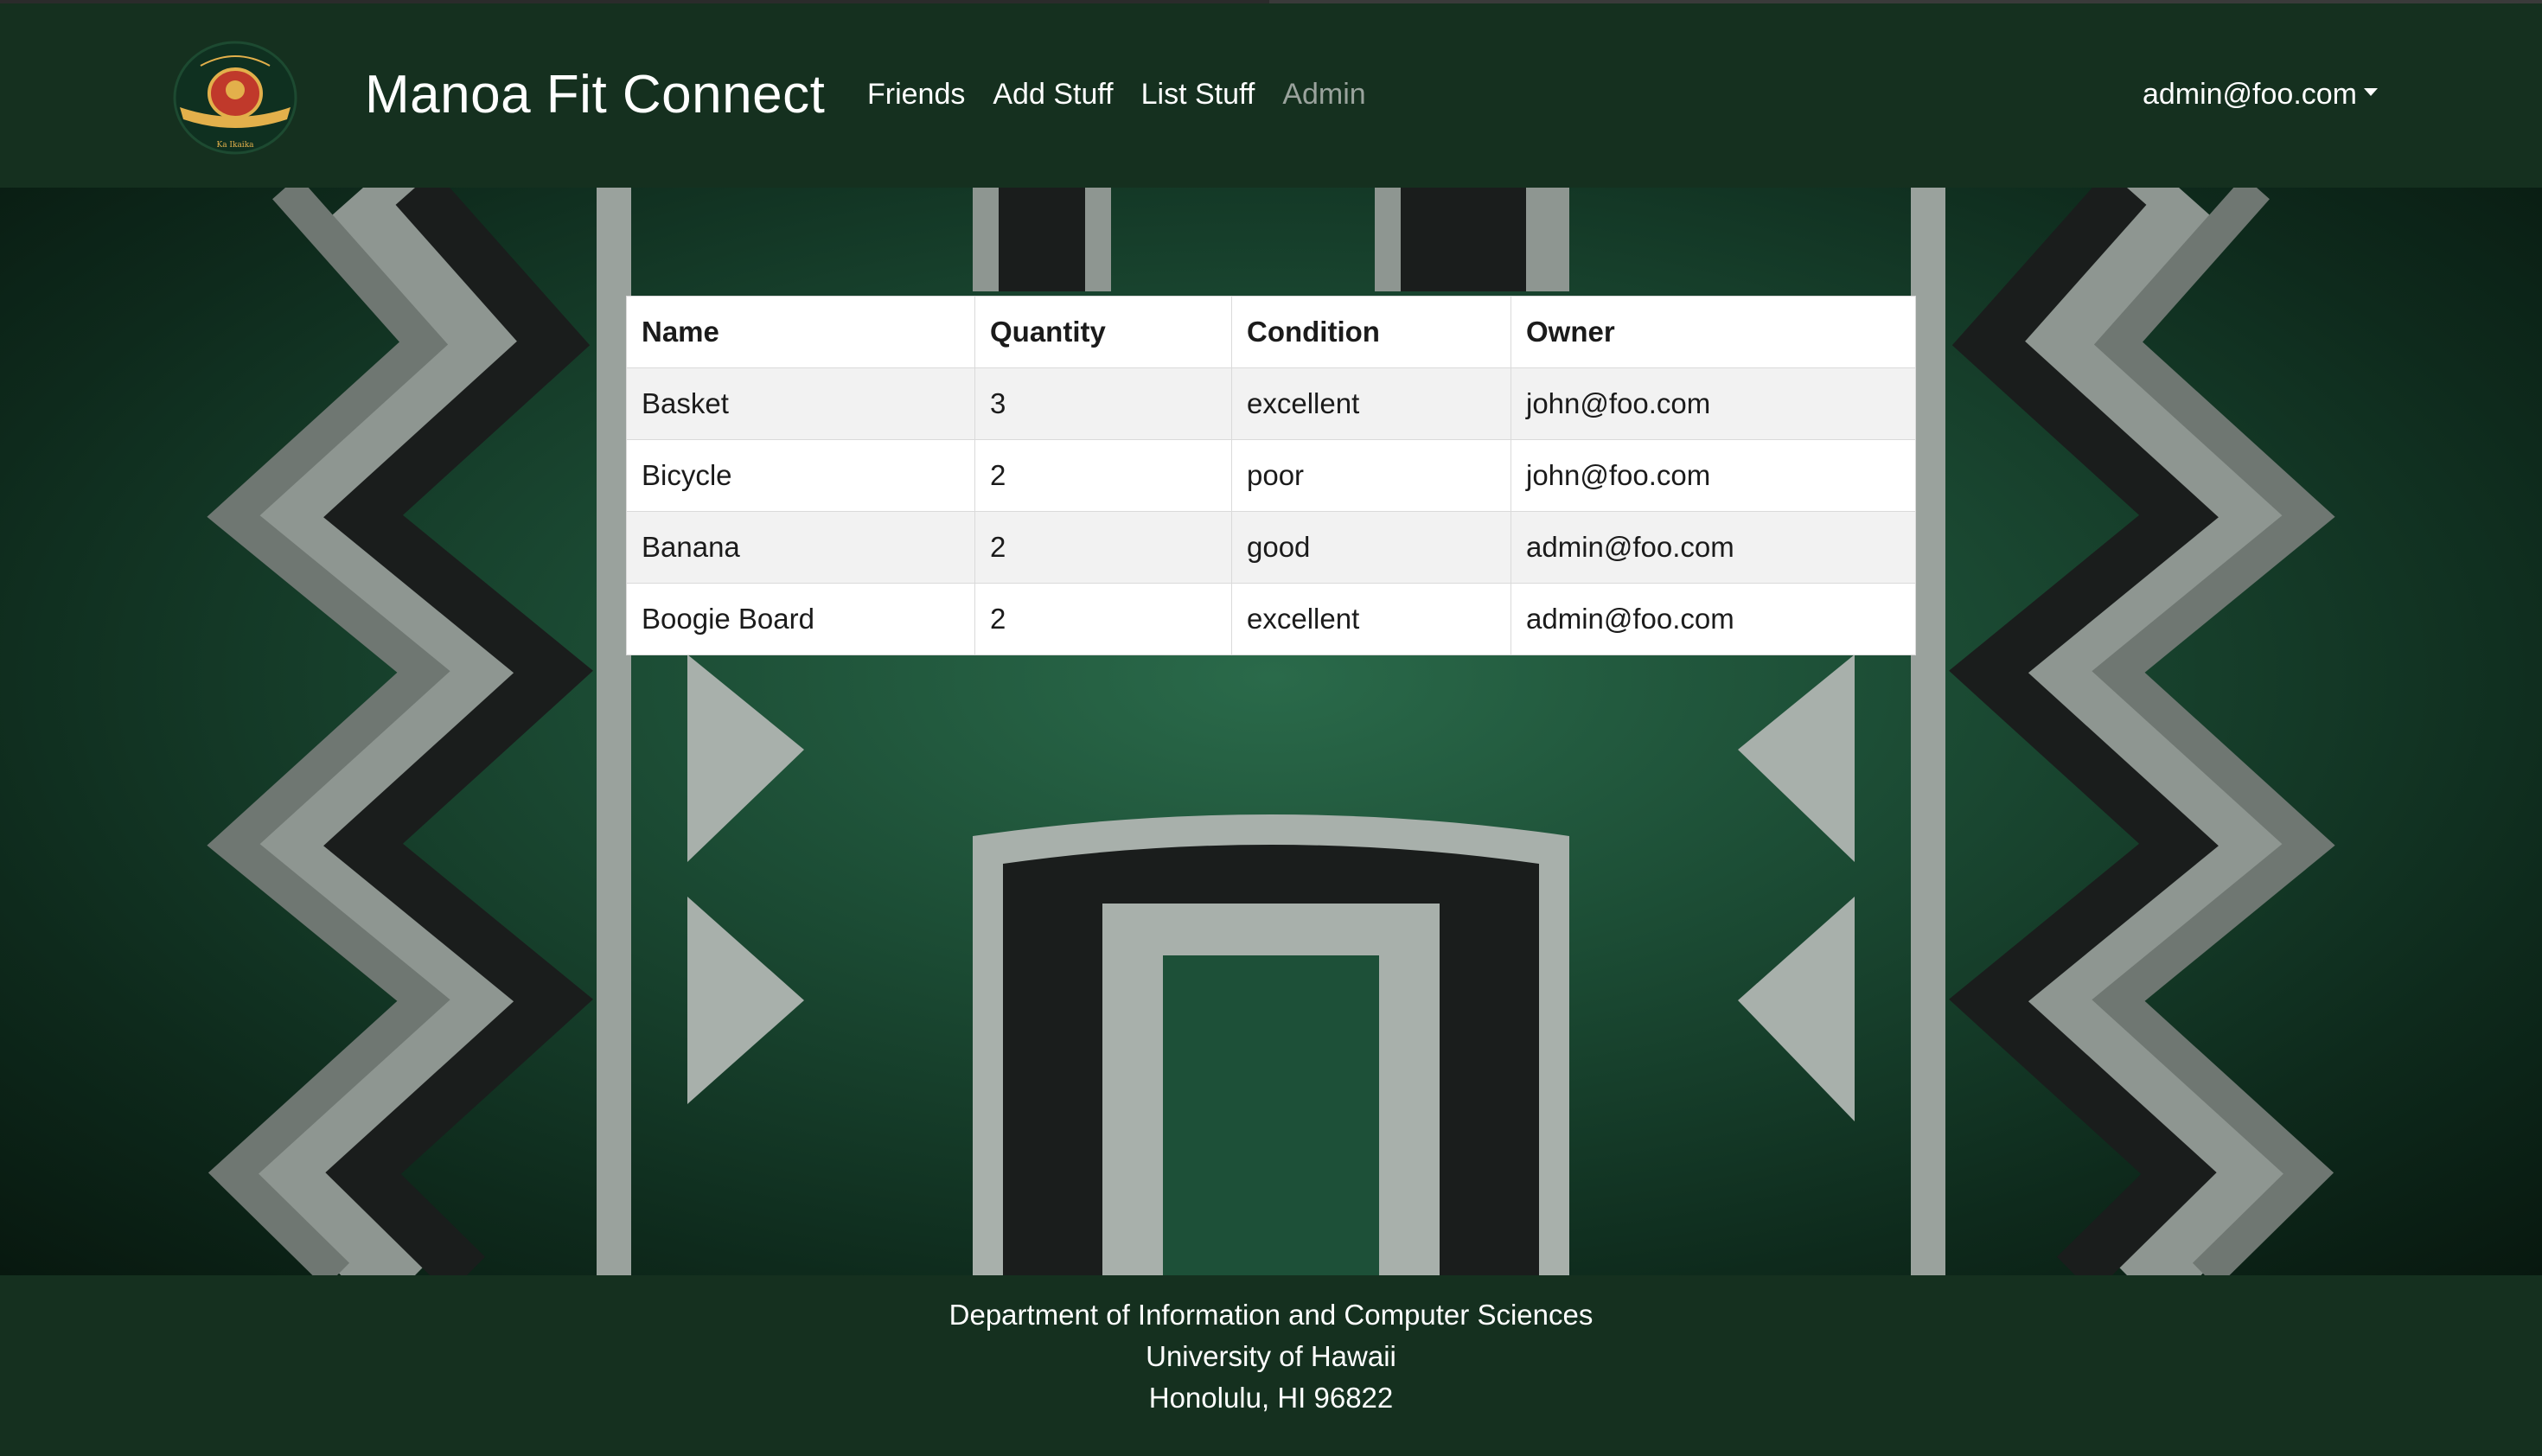 This screenshot has width=2542, height=1456. What do you see at coordinates (800, 332) in the screenshot?
I see `column-header-name: Name` at bounding box center [800, 332].